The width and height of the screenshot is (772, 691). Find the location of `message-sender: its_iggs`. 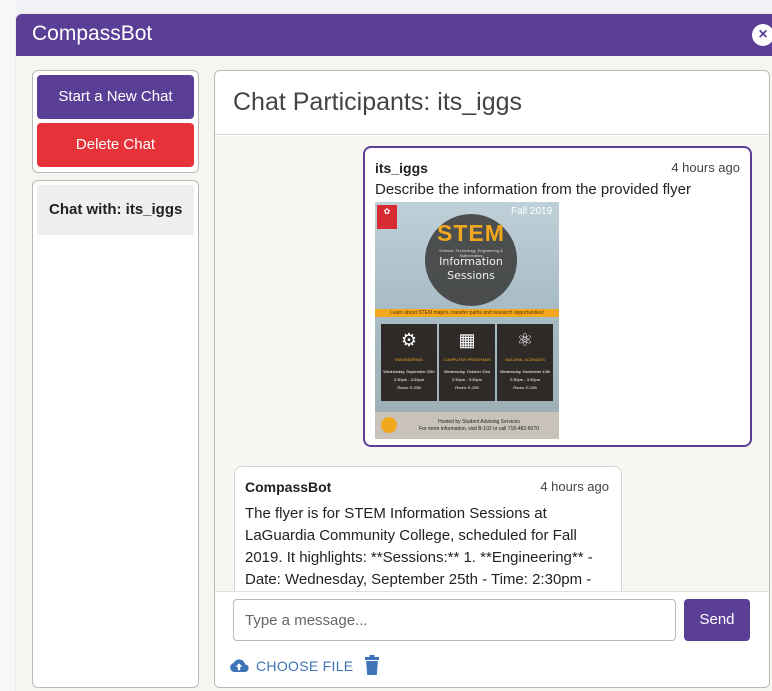

message-sender: its_iggs is located at coordinates (401, 168).